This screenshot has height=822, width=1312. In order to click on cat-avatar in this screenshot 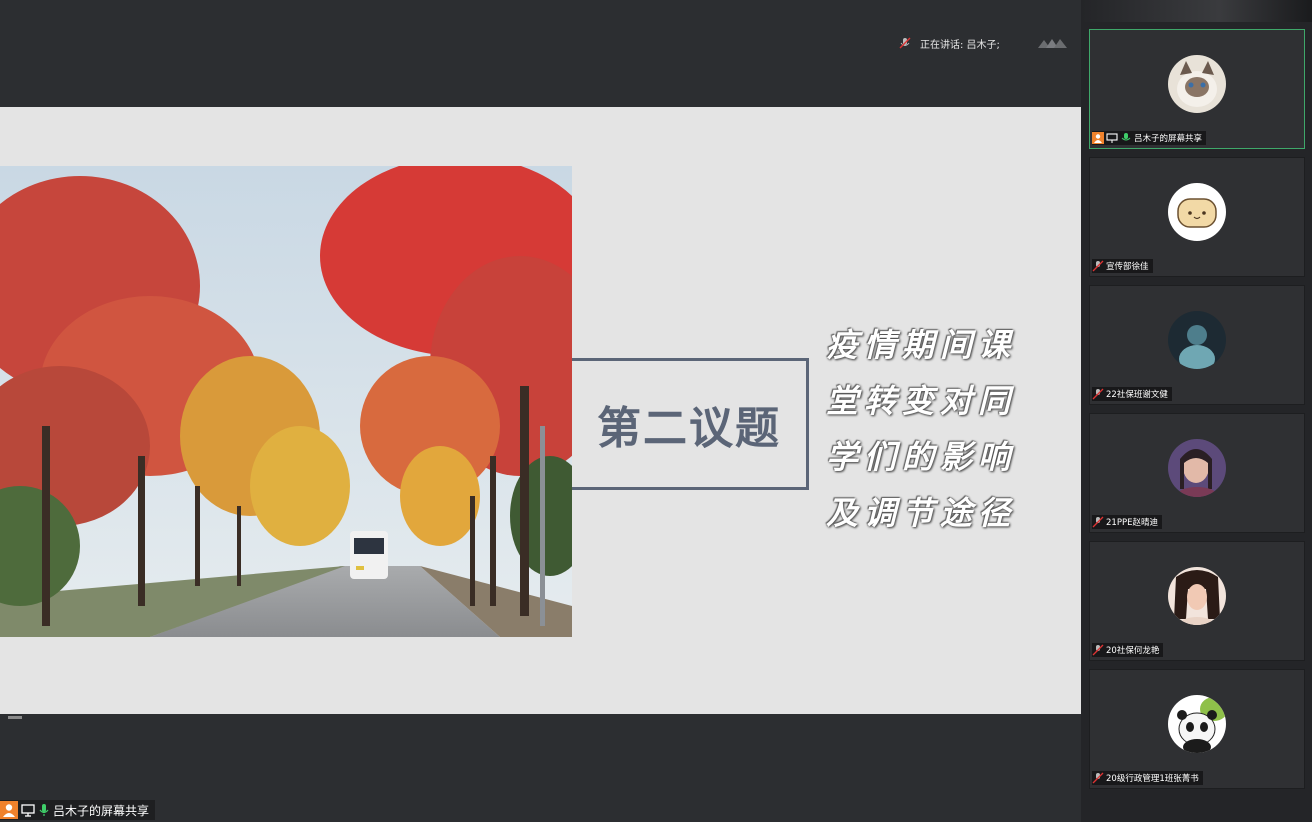, I will do `click(1197, 84)`.